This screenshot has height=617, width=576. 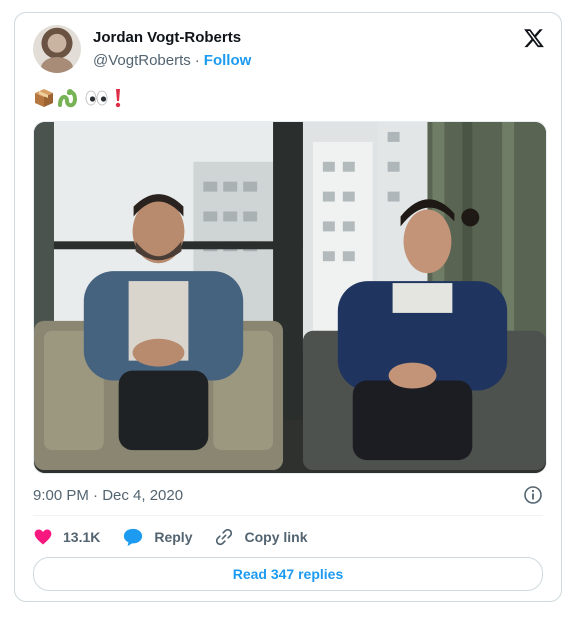 I want to click on tweet-timestamp: 9:00 PM · Dec 4, 2020, so click(x=108, y=495).